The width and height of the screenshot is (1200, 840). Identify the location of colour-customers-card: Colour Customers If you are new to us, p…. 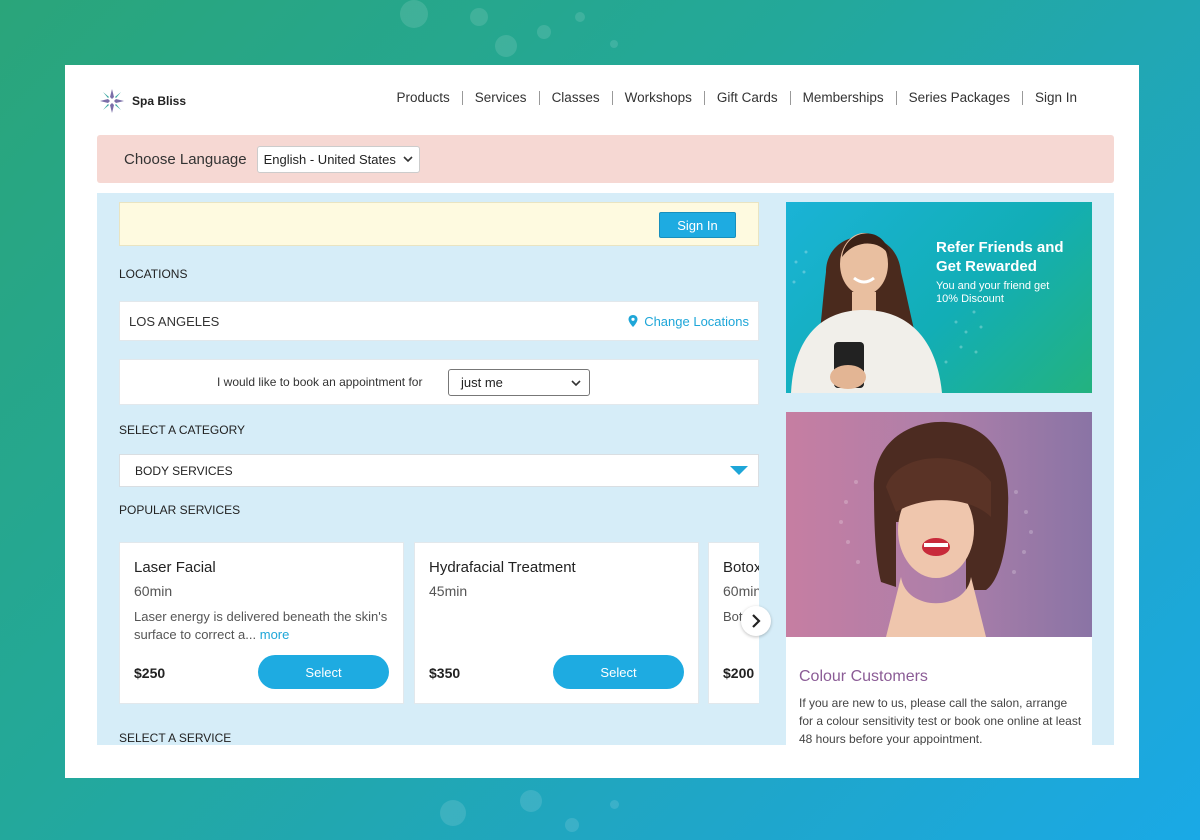
(939, 578).